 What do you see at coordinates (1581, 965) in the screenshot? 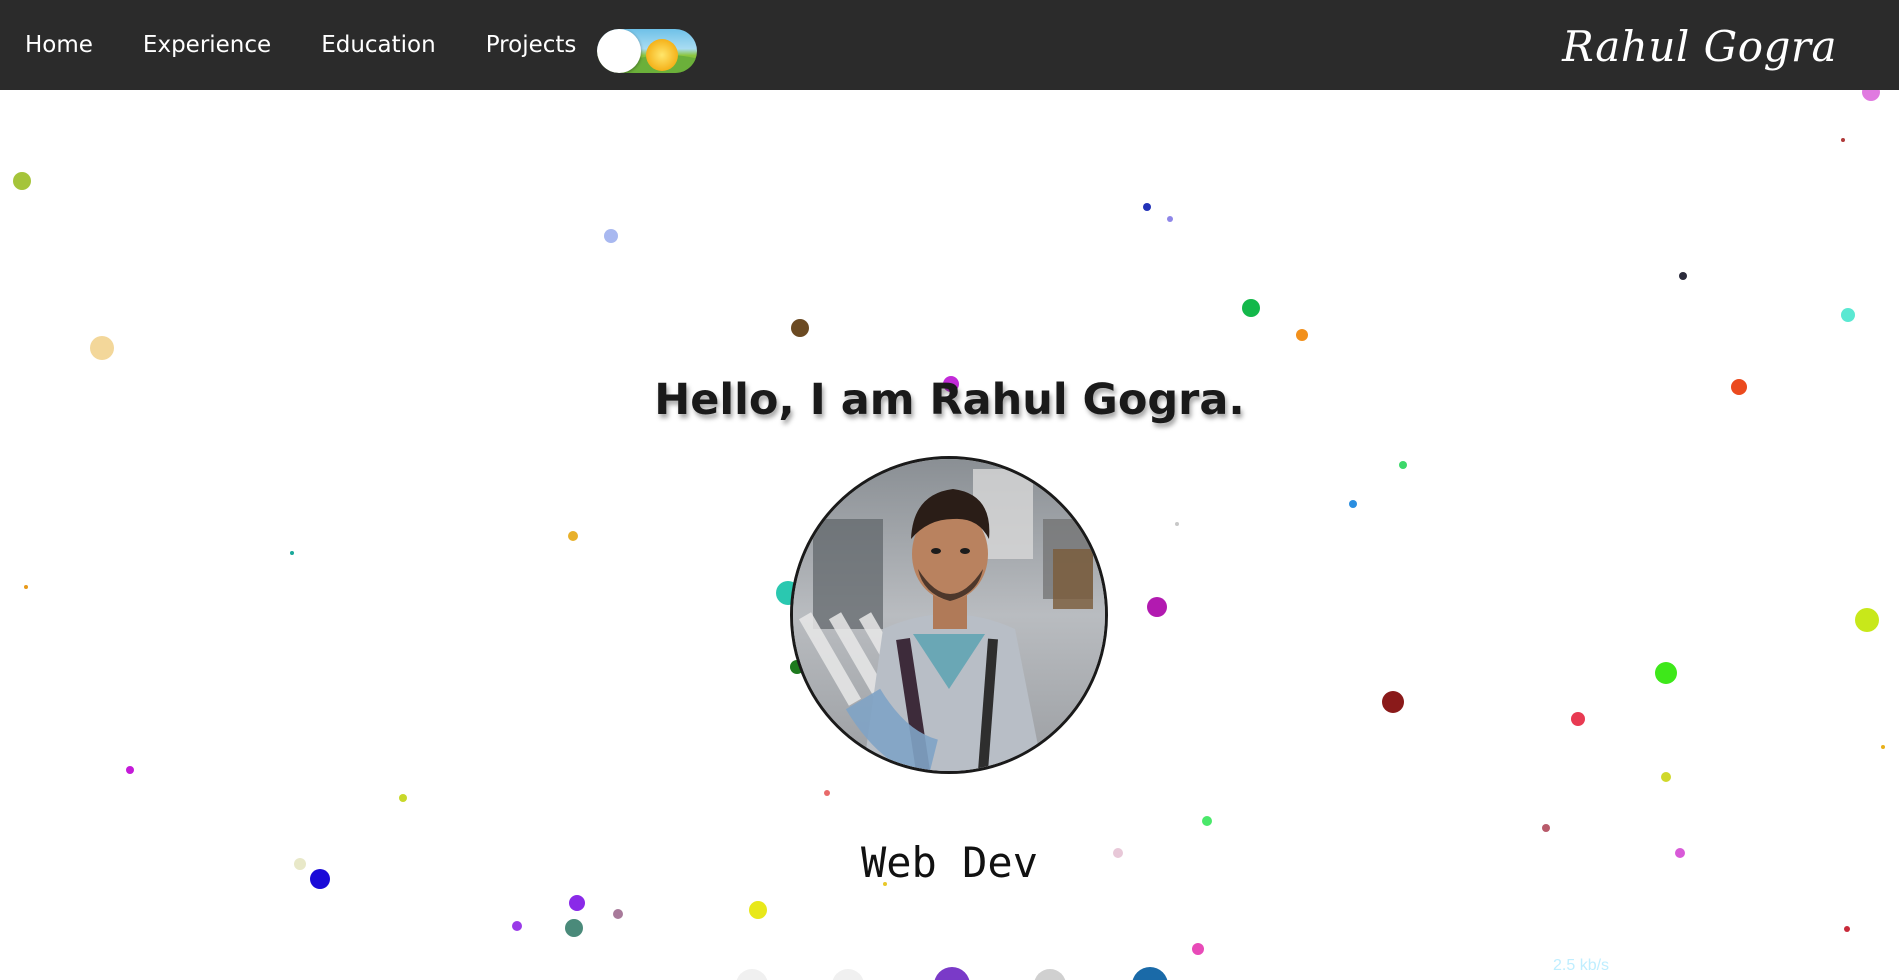
I see `net-speed-readout: 2.5 kb/s` at bounding box center [1581, 965].